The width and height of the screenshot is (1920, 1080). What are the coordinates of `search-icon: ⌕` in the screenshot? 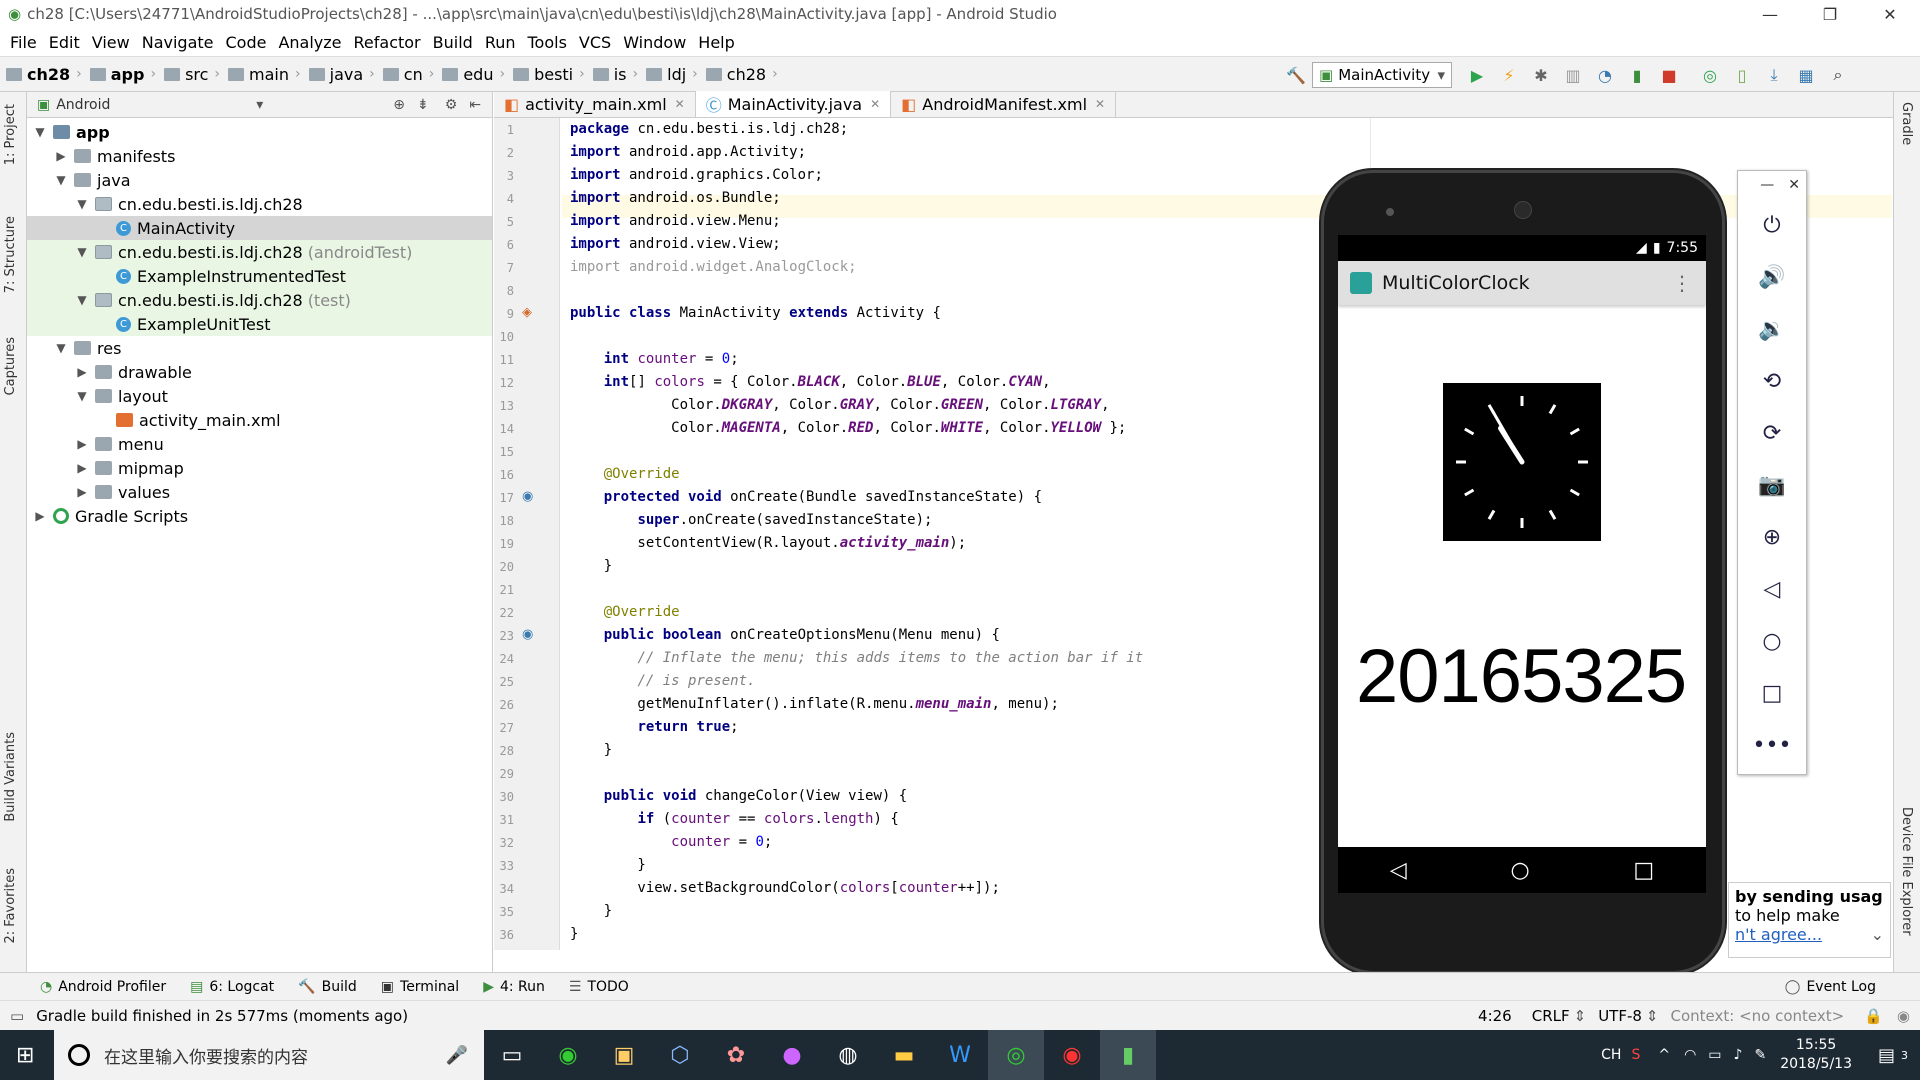 It's located at (1838, 75).